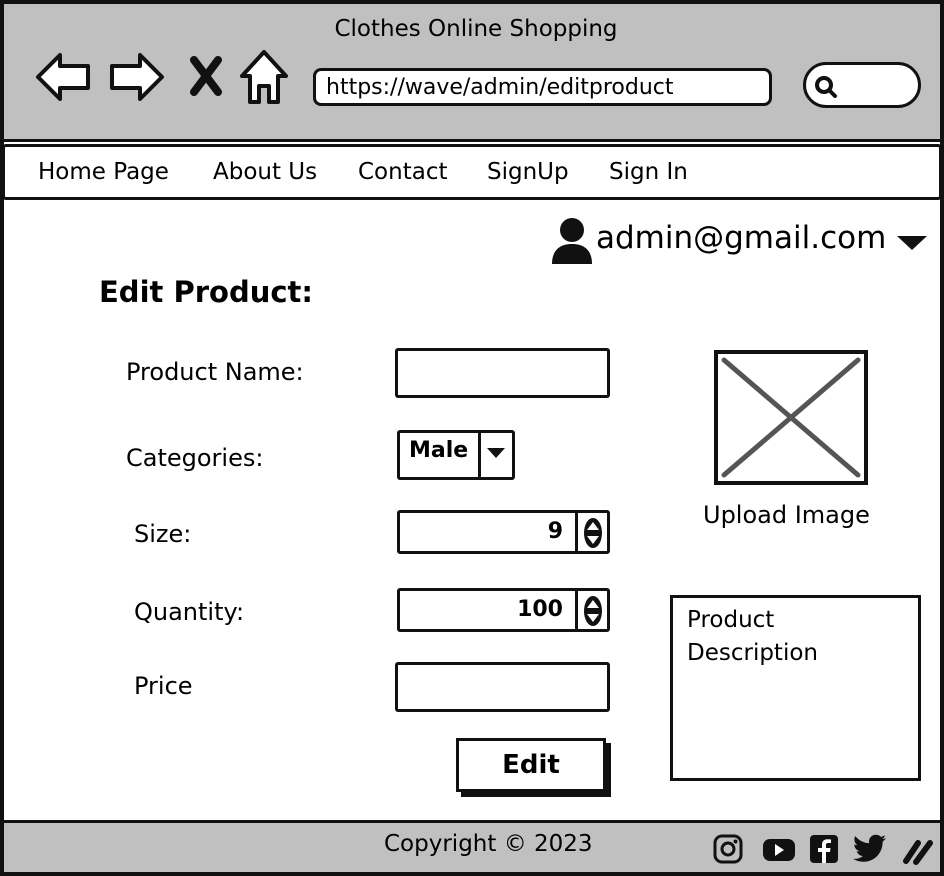 This screenshot has width=944, height=876. Describe the element at coordinates (862, 85) in the screenshot. I see `search-input` at that location.